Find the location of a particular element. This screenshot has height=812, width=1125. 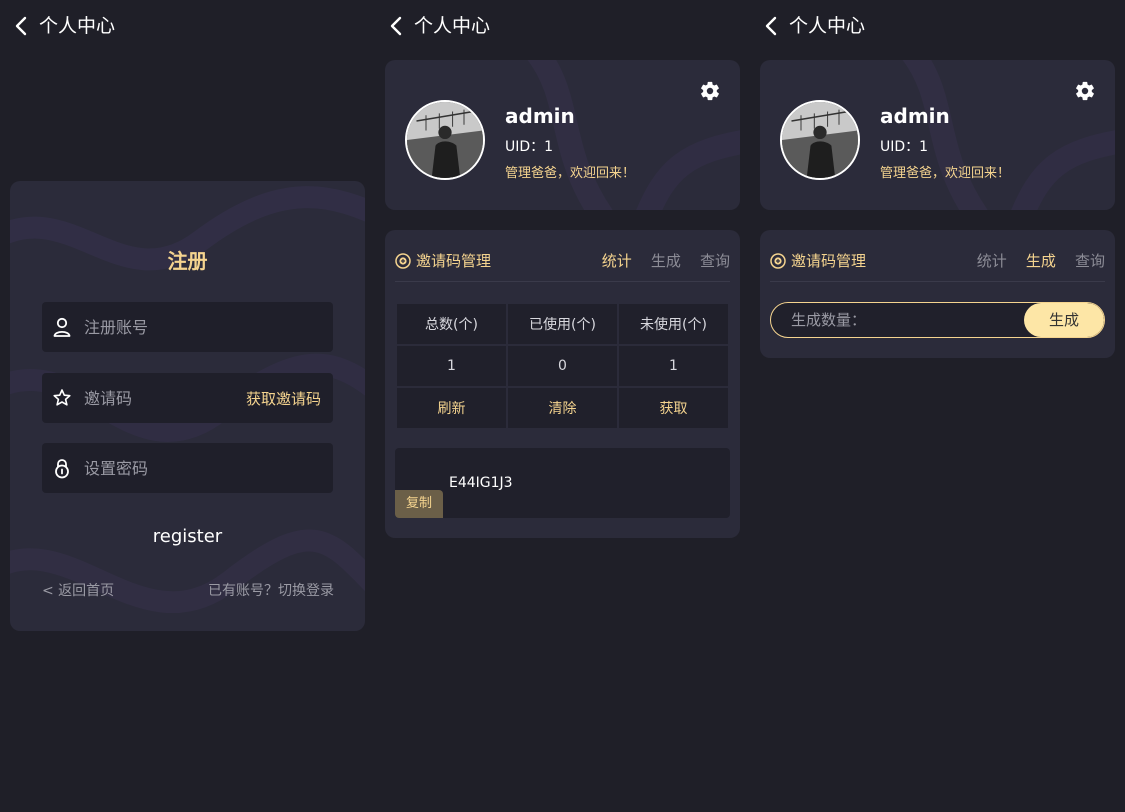

get-invite-code-button: 获取邀请码 is located at coordinates (283, 398).